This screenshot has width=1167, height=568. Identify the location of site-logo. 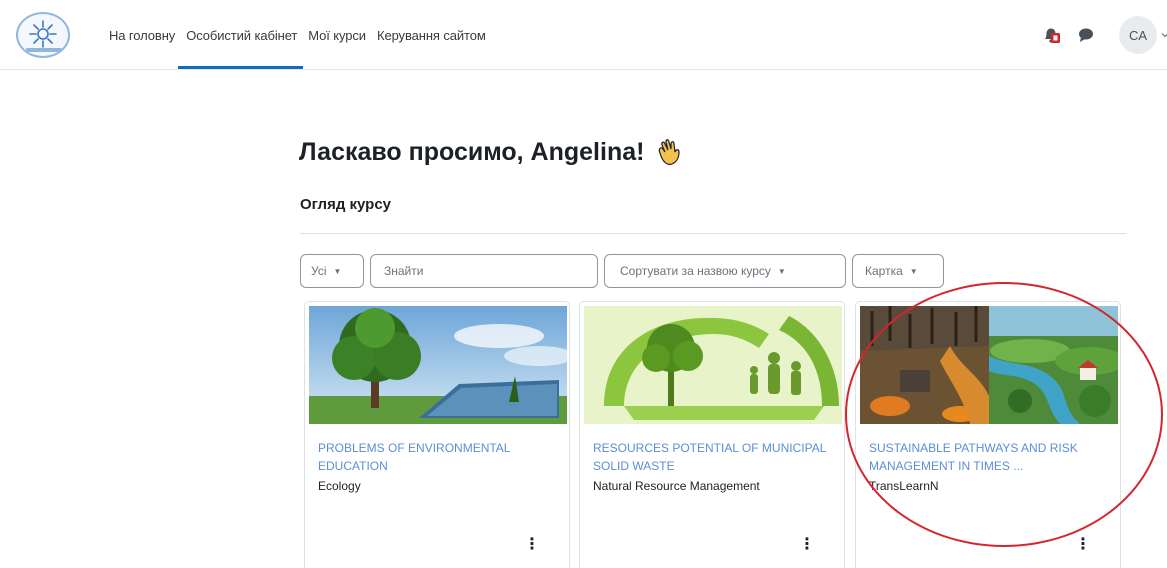
(43, 35).